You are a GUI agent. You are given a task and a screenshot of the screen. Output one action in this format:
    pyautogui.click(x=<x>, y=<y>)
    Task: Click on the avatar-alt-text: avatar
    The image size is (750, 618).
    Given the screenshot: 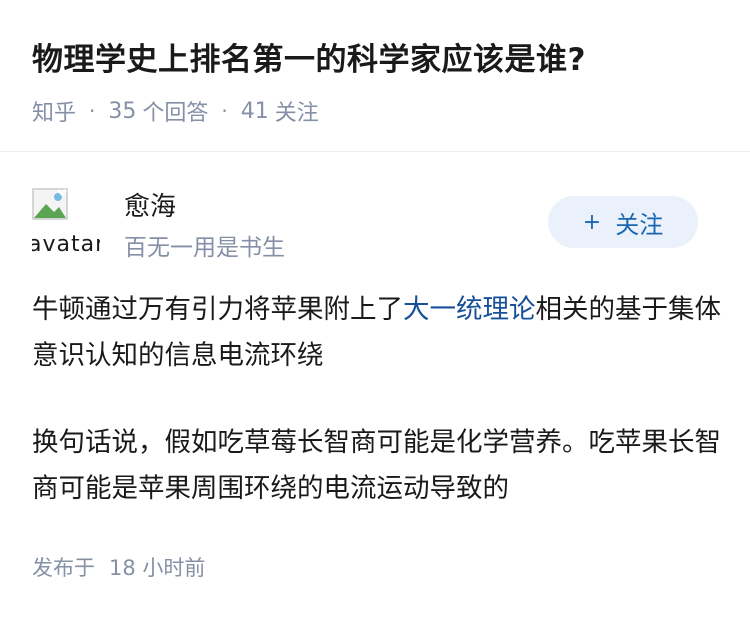 What is the action you would take?
    pyautogui.click(x=66, y=244)
    